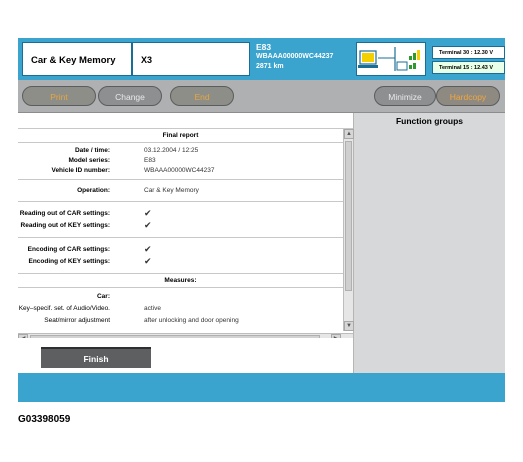 The height and width of the screenshot is (462, 523). What do you see at coordinates (89, 160) in the screenshot?
I see `info-label: Model series:` at bounding box center [89, 160].